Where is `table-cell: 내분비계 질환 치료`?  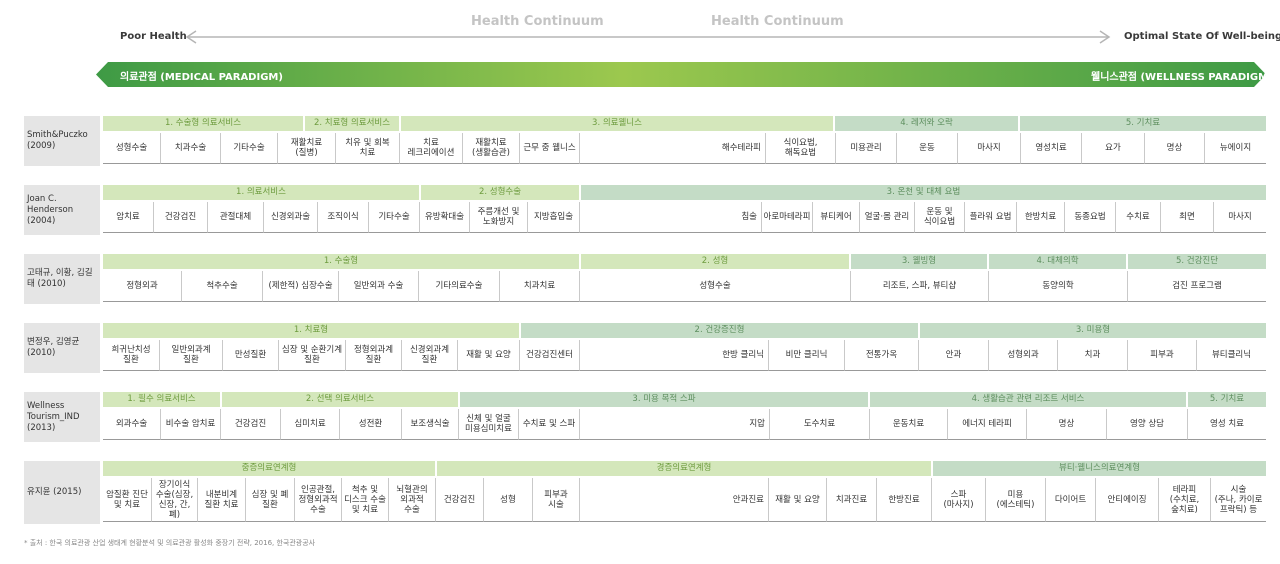
table-cell: 내분비계 질환 치료 is located at coordinates (221, 500).